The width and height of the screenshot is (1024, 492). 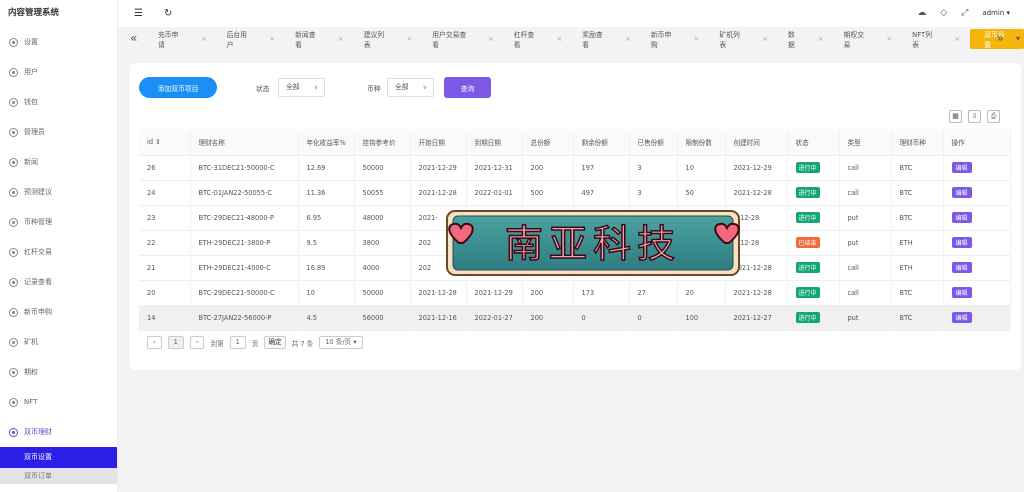 What do you see at coordinates (178, 87) in the screenshot?
I see `add-dual-coin-button: 添加双币项目` at bounding box center [178, 87].